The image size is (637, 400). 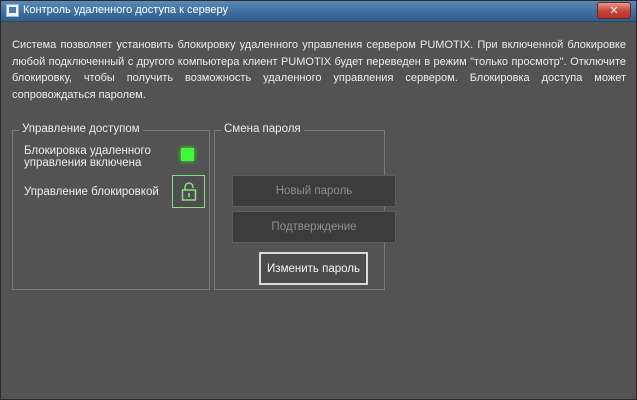 What do you see at coordinates (262, 129) in the screenshot?
I see `password-change-group-title: Смена пароля` at bounding box center [262, 129].